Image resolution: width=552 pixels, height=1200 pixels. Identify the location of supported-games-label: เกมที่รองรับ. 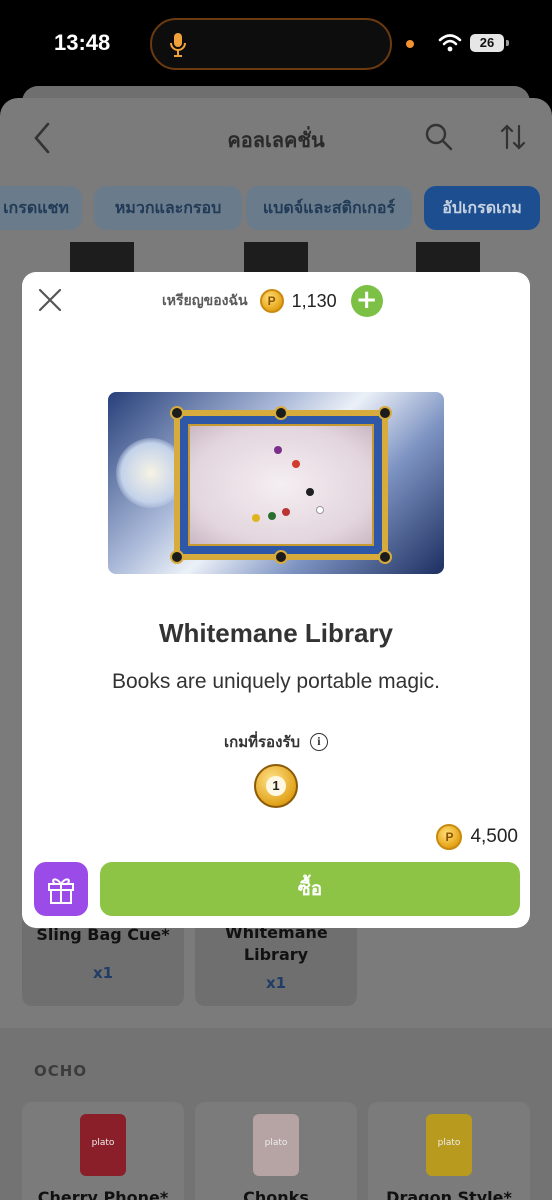
(262, 742).